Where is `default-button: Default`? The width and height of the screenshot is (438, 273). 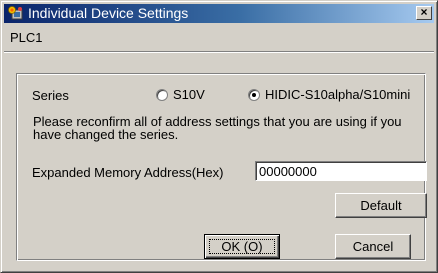 default-button: Default is located at coordinates (381, 205).